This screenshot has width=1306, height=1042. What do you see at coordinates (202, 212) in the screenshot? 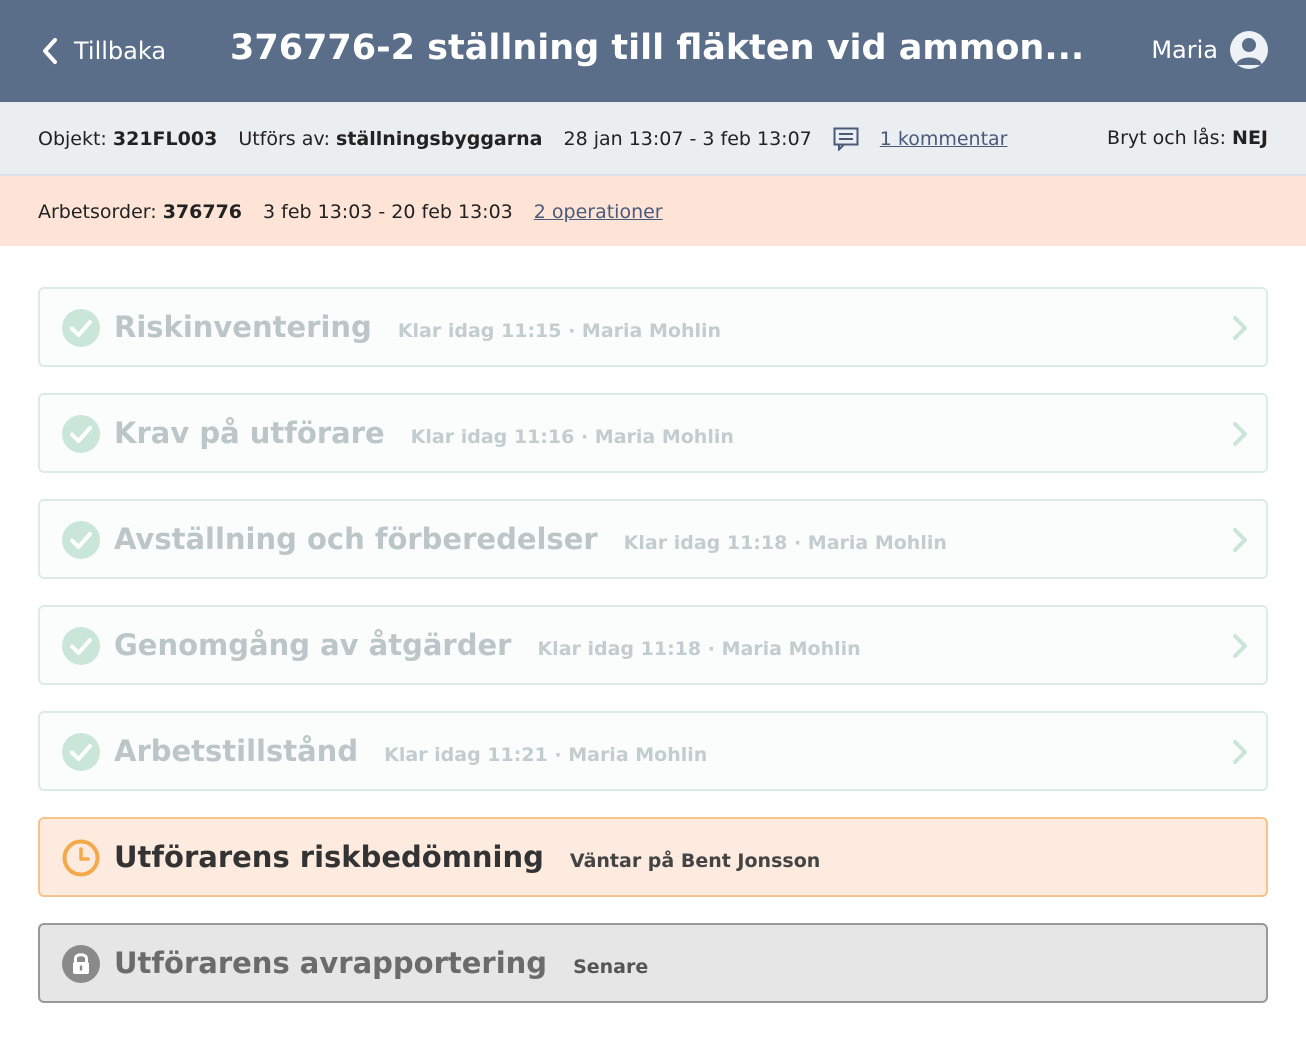
I see `work-order-value: 376776` at bounding box center [202, 212].